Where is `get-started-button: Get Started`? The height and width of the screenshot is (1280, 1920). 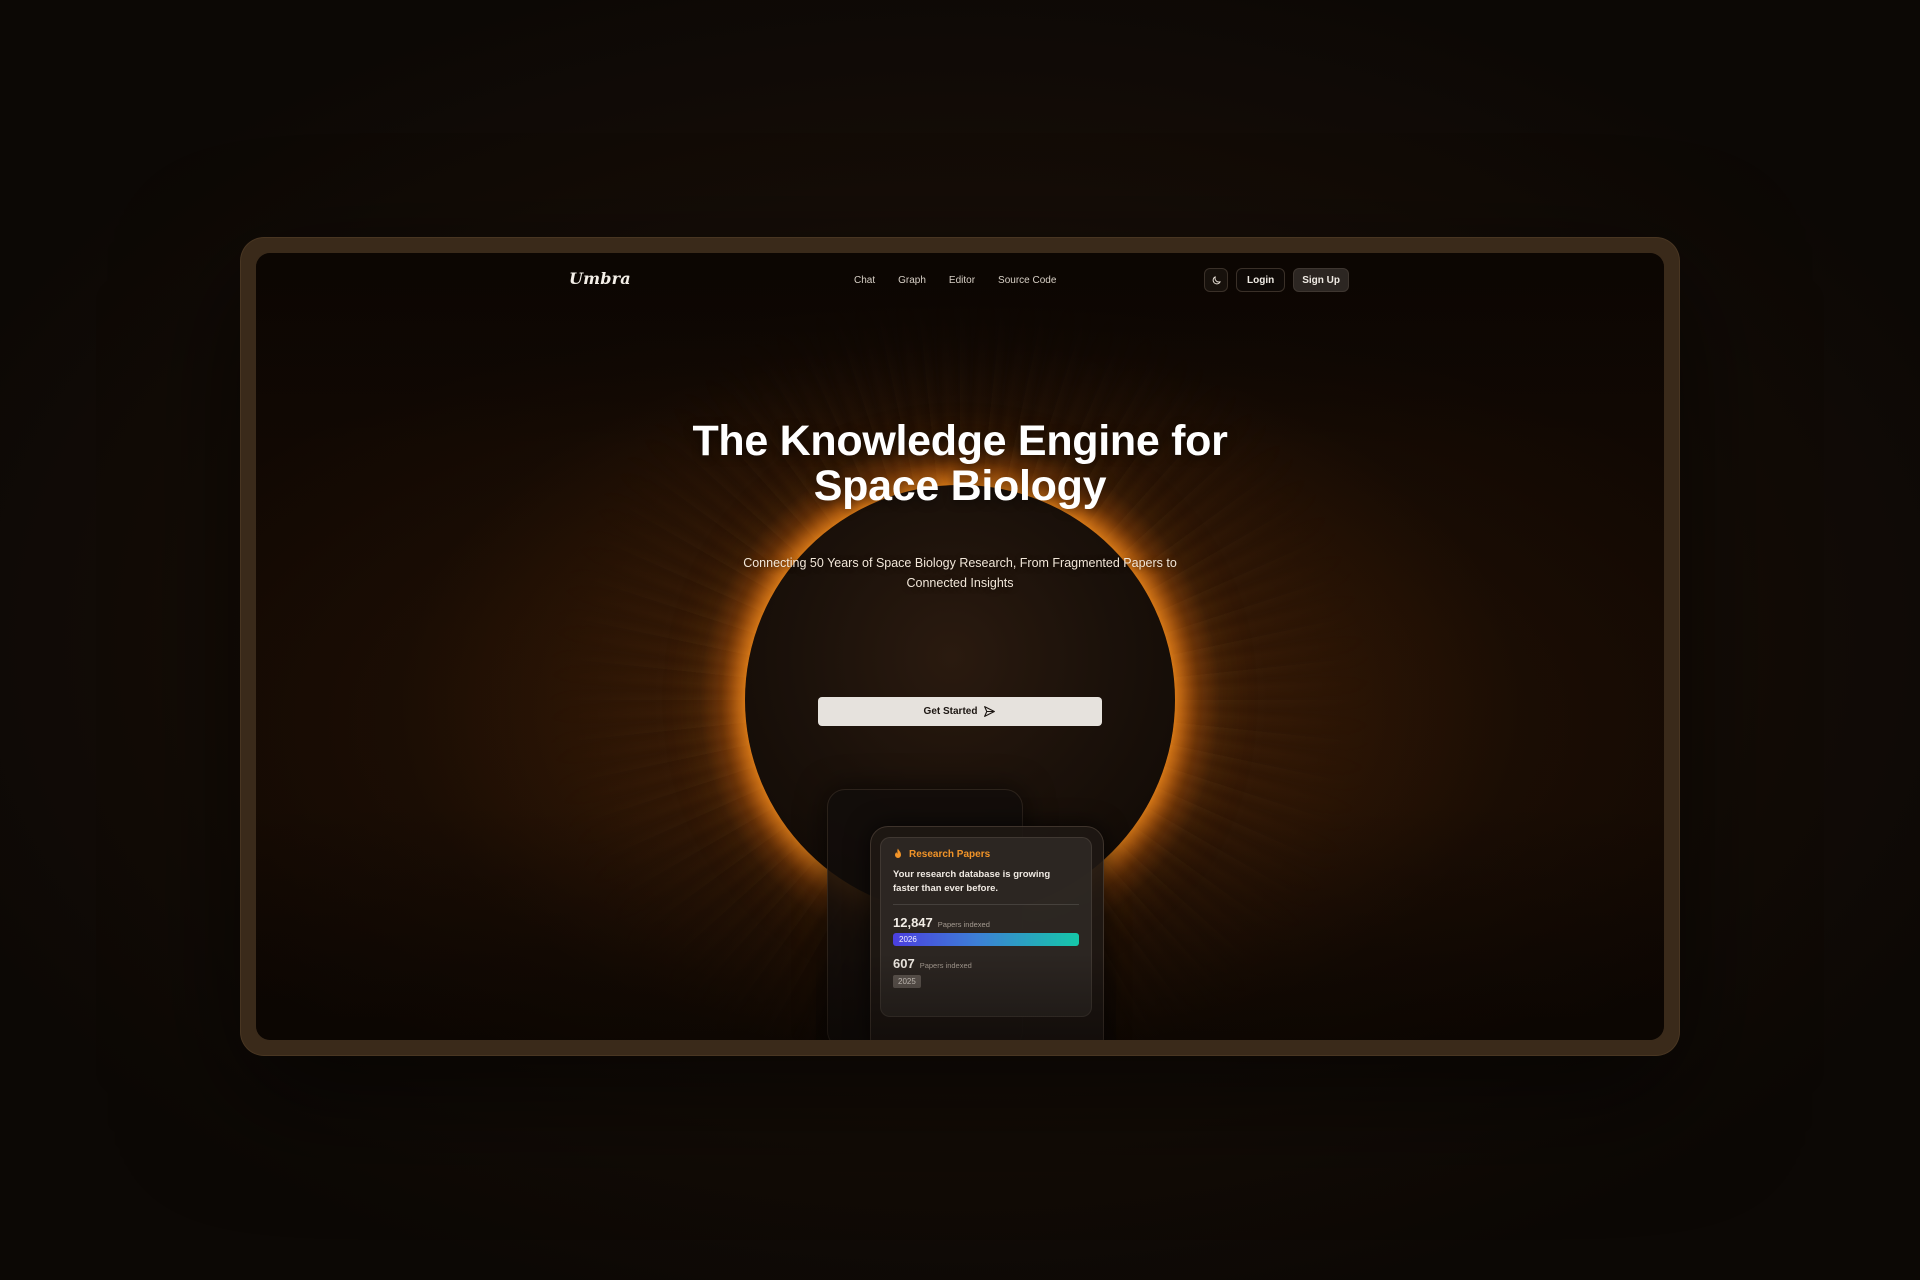 get-started-button: Get Started is located at coordinates (960, 711).